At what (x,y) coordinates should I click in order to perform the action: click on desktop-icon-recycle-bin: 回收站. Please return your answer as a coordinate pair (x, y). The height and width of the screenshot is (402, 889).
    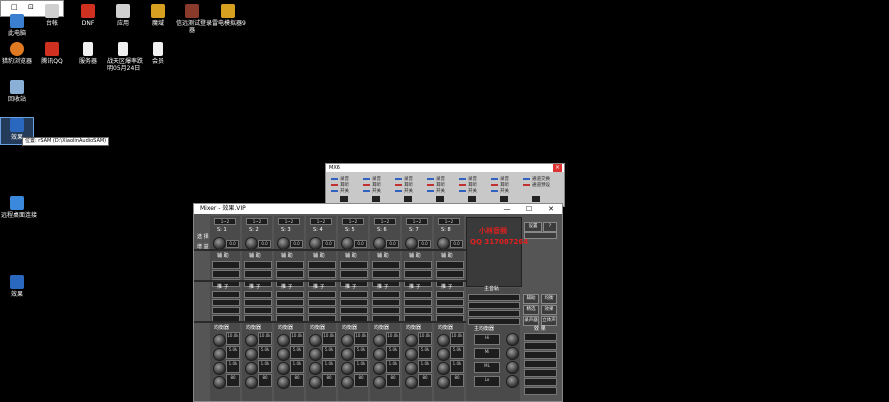
    Looking at the image, I should click on (17, 91).